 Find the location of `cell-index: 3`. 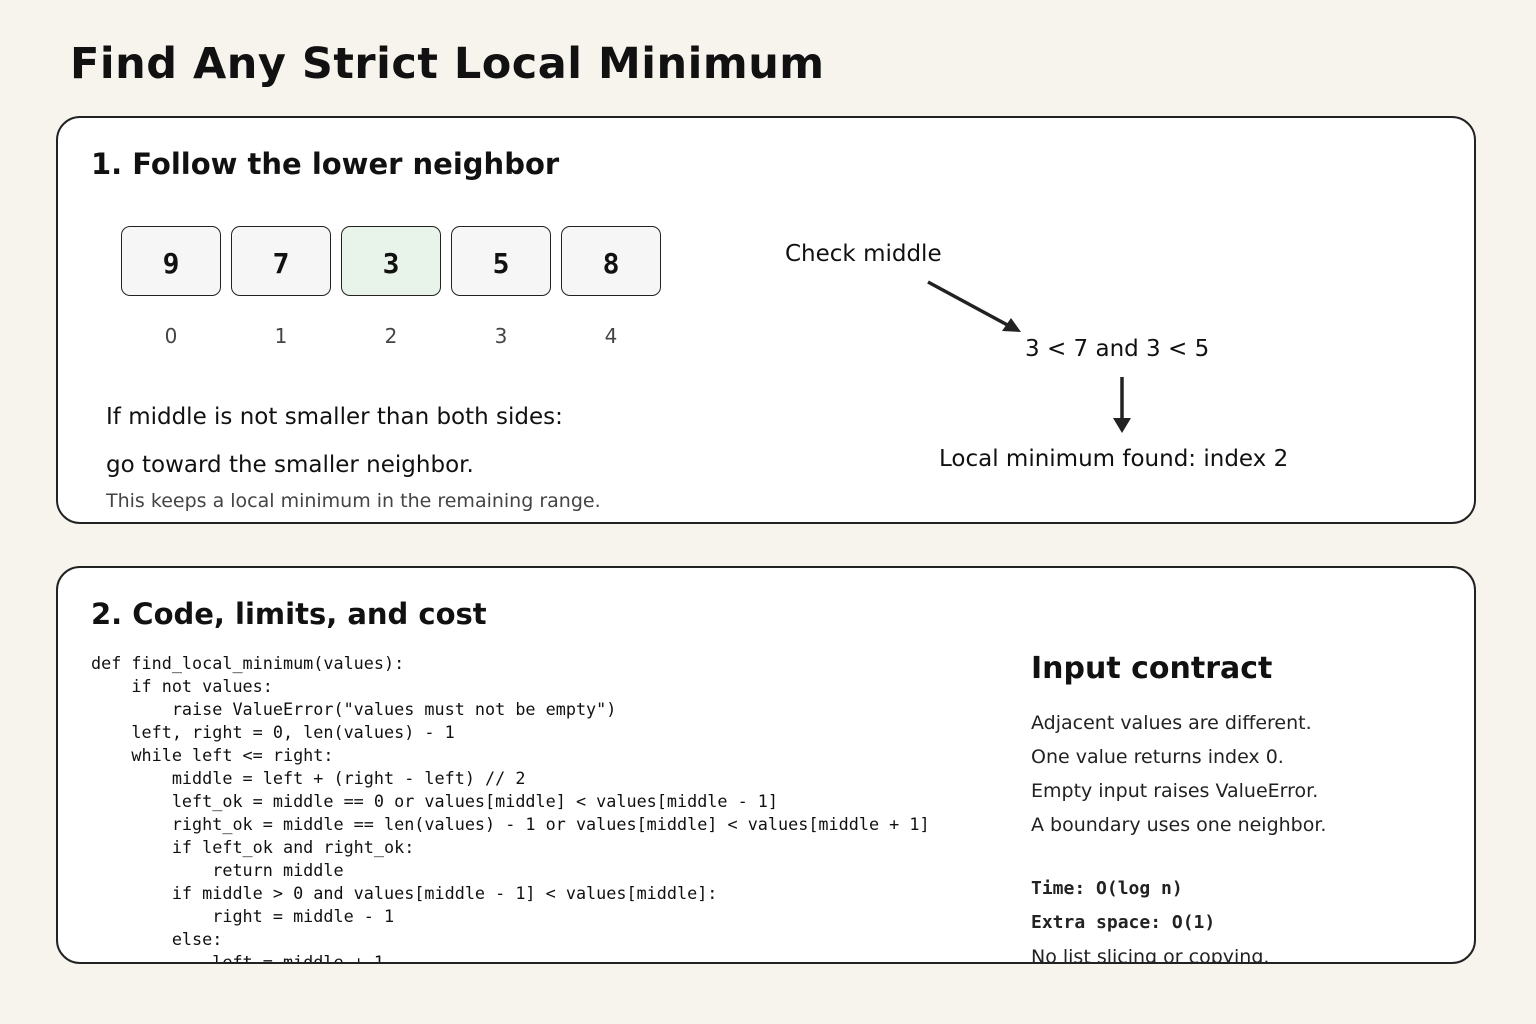

cell-index: 3 is located at coordinates (501, 336).